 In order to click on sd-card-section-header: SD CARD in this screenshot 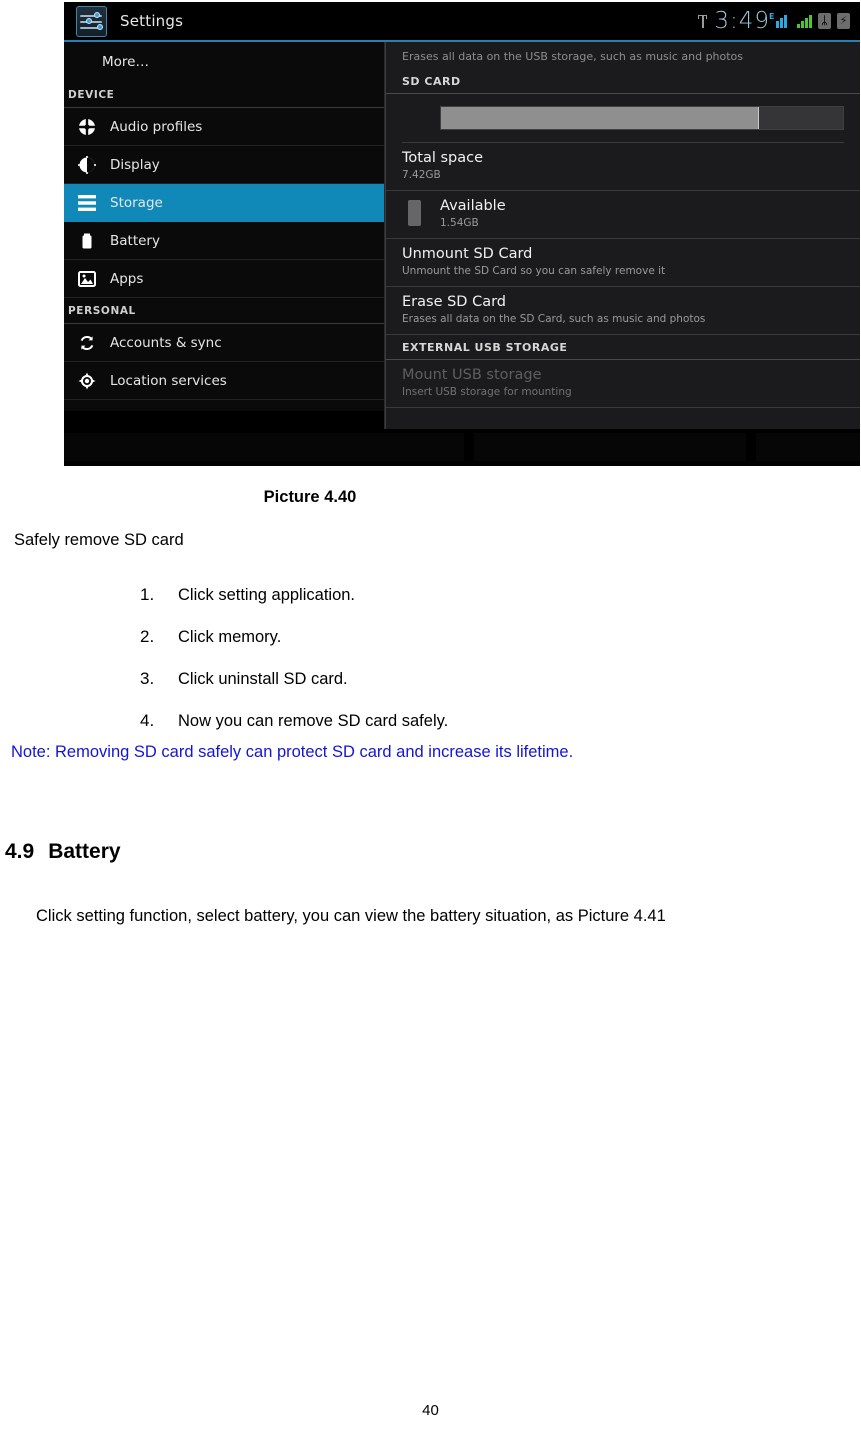, I will do `click(623, 81)`.